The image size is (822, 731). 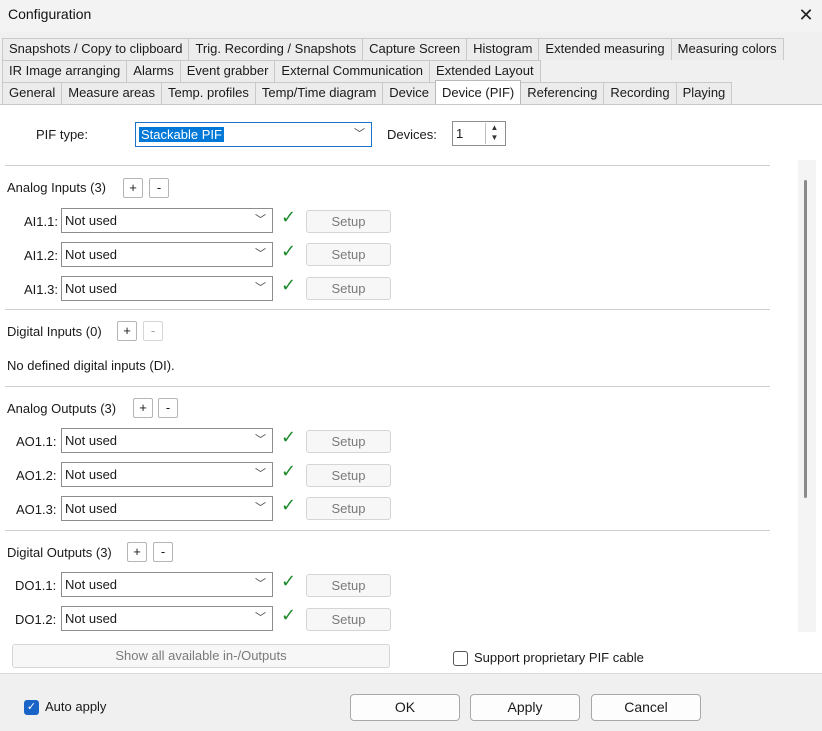 I want to click on do1-1-value: Not used, so click(x=91, y=584).